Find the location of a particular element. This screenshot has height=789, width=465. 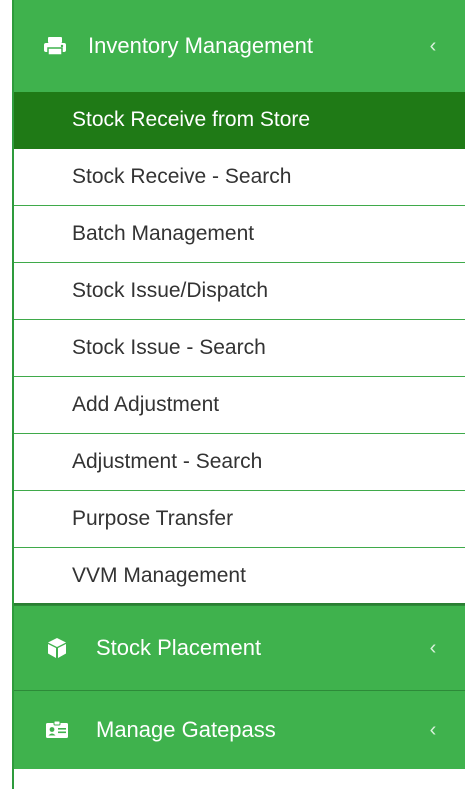

menu-section-manage-gatepass: Manage Gatepass ‹ is located at coordinates (239, 729).